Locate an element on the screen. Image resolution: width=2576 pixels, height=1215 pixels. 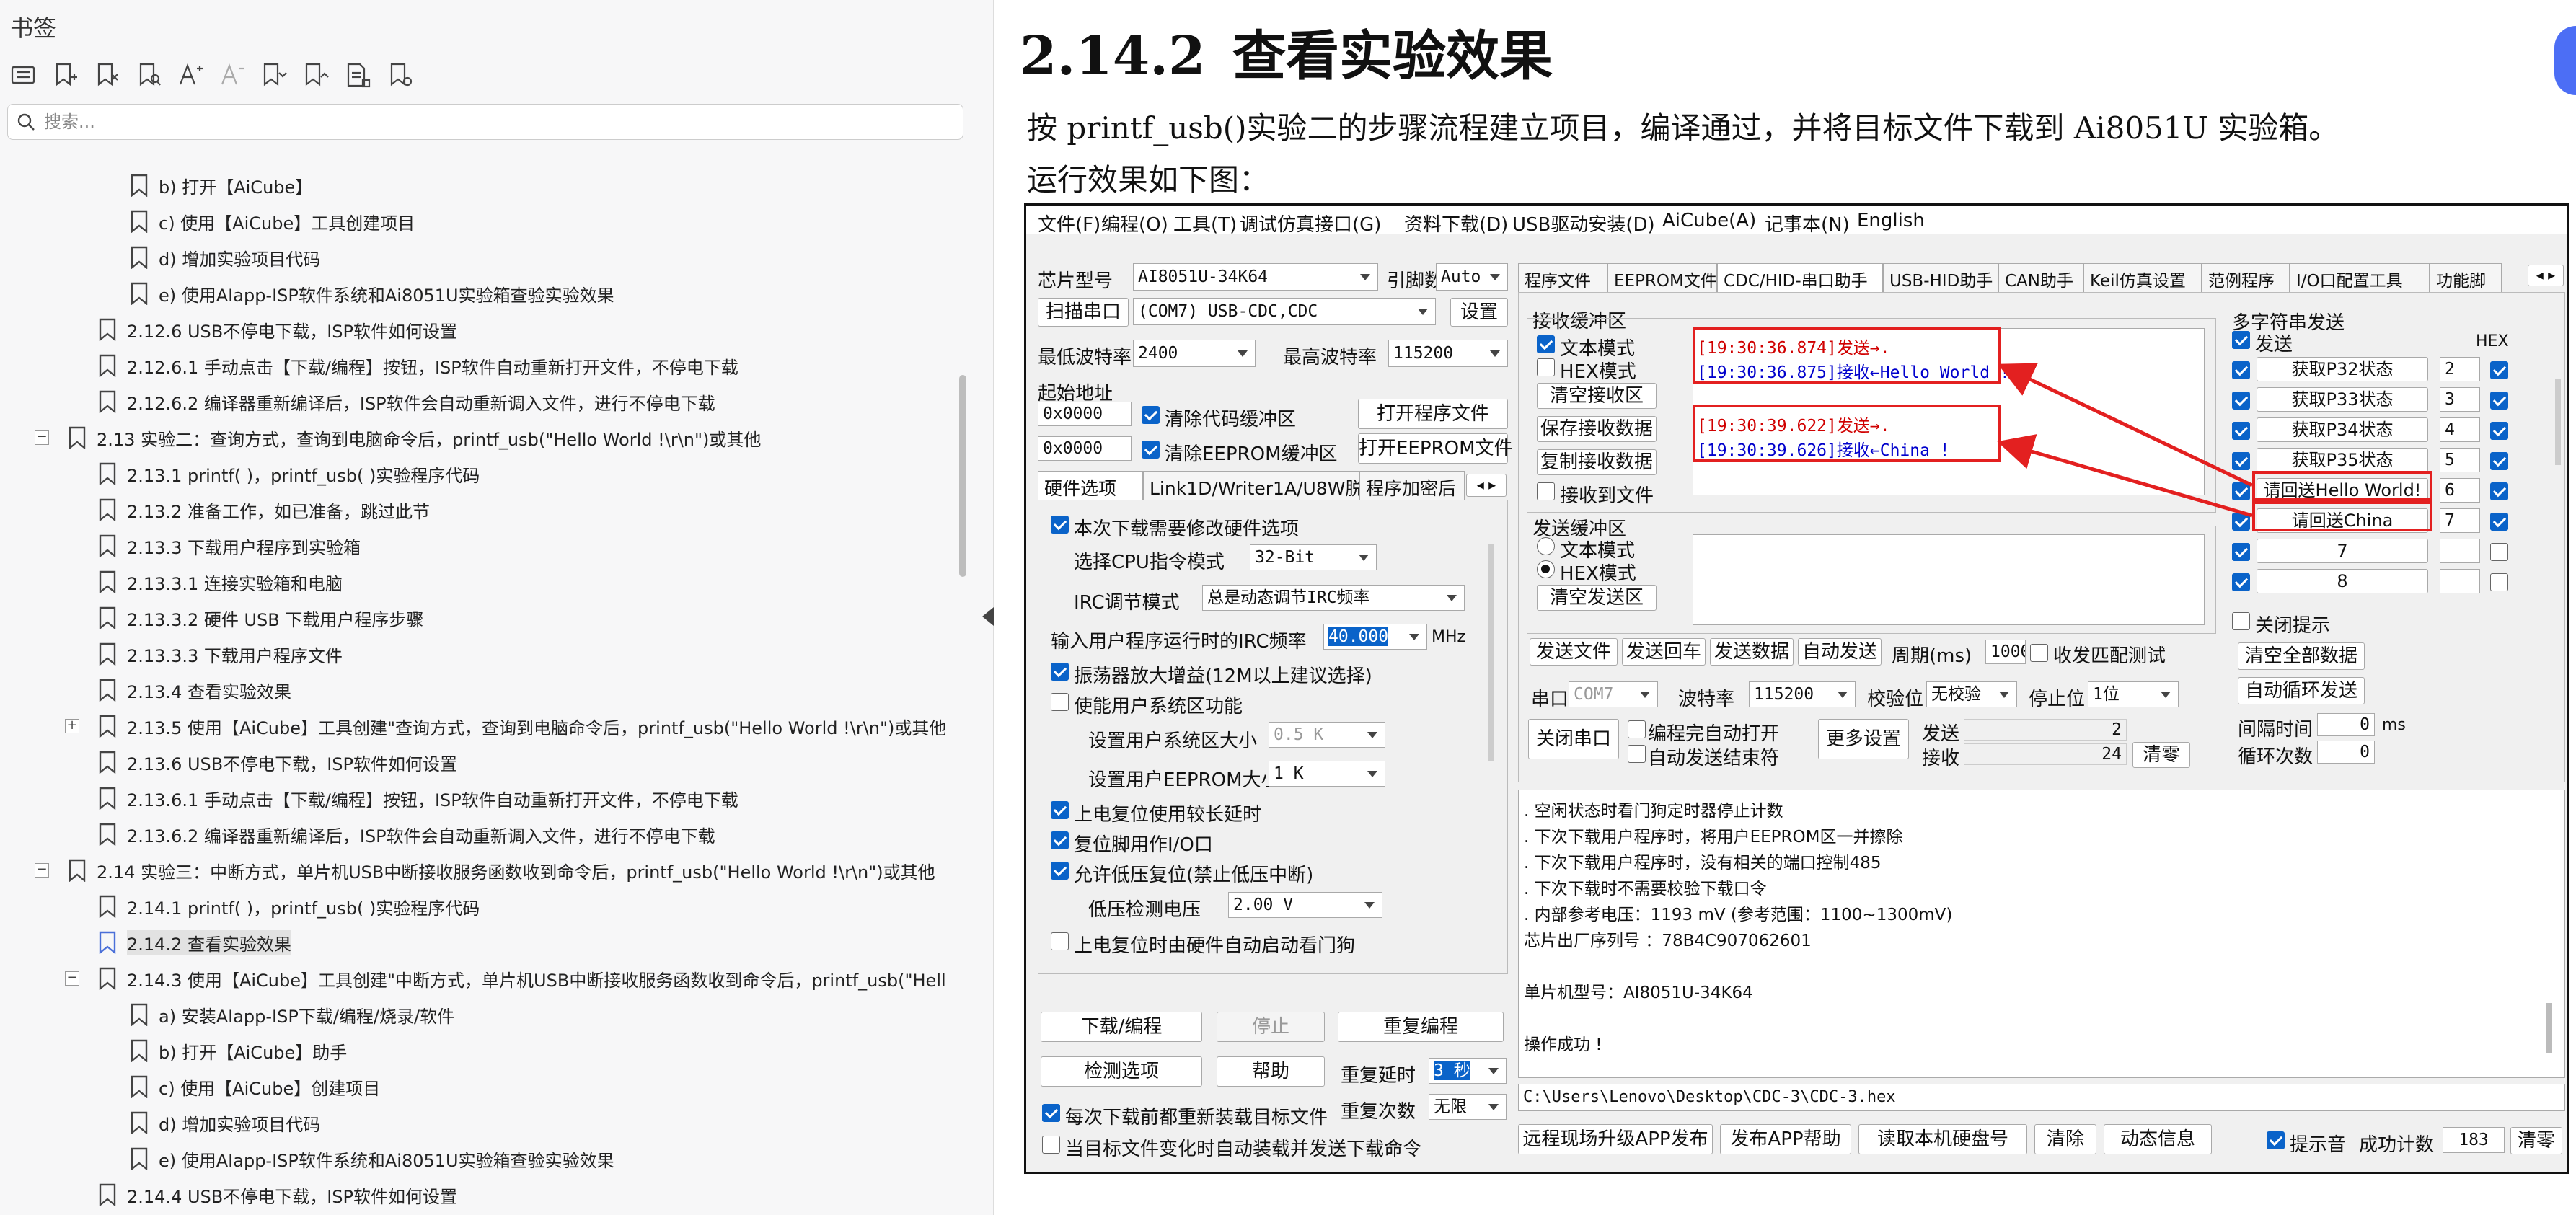
bookmark-item: c) 使用【AiCube】工具创建项目 is located at coordinates (272, 221).